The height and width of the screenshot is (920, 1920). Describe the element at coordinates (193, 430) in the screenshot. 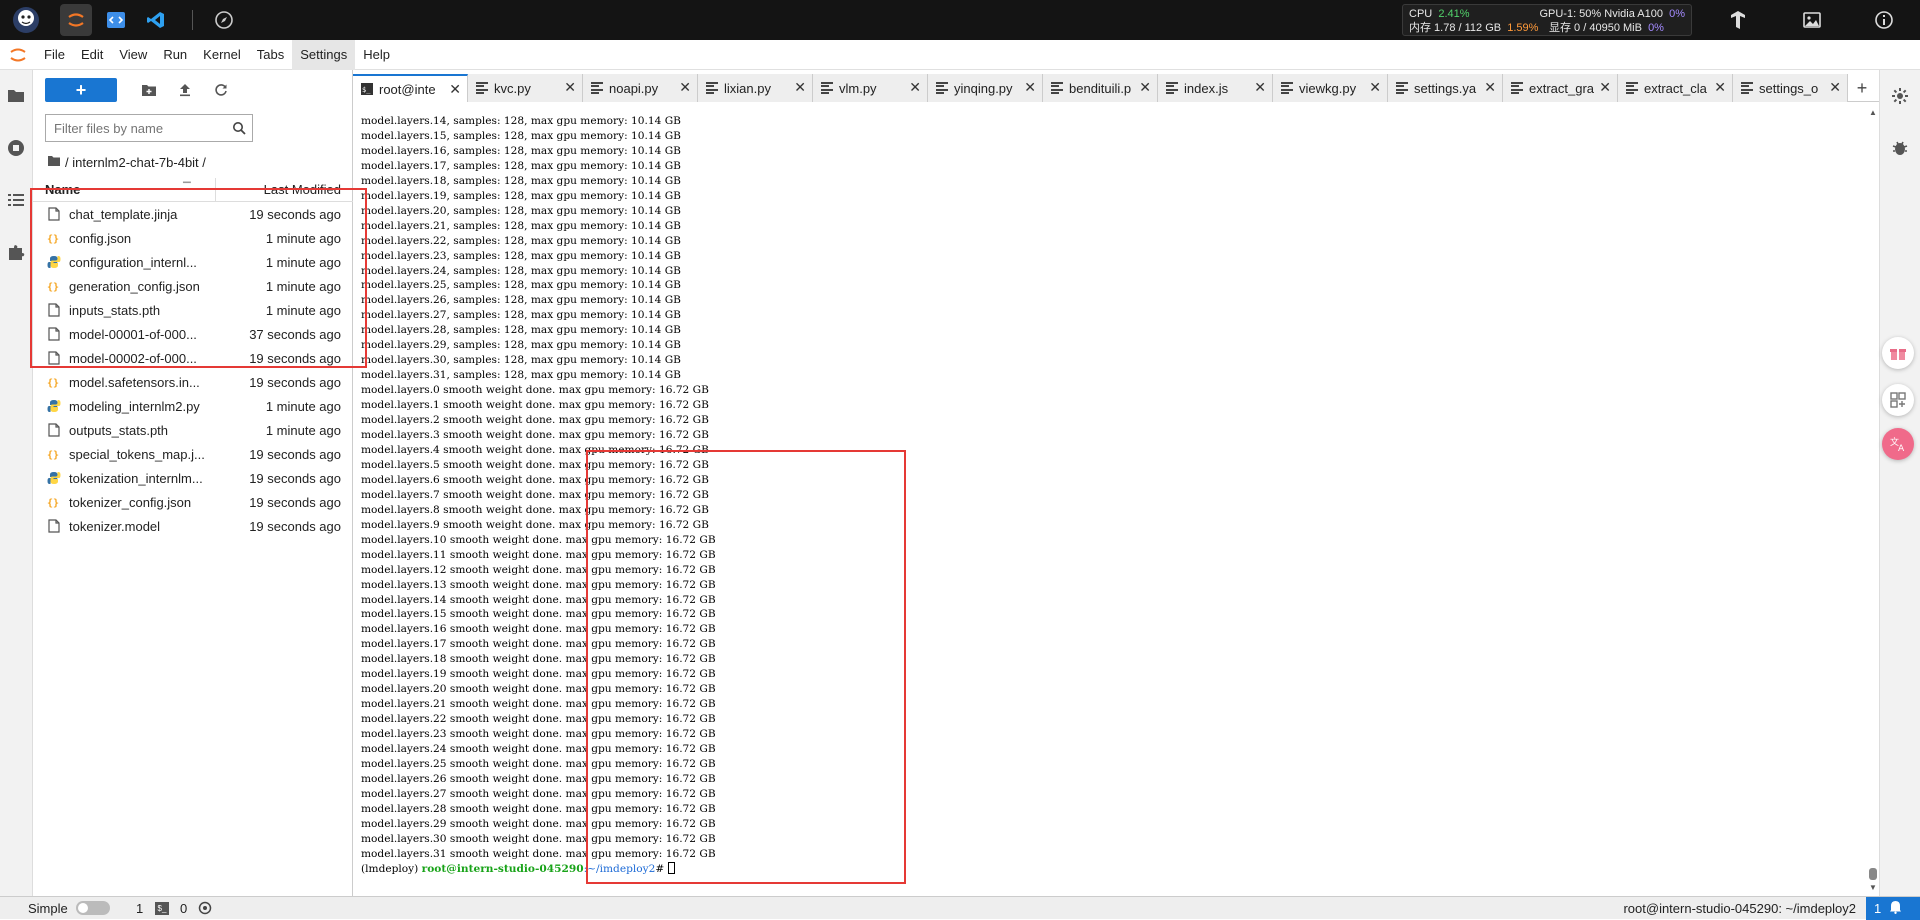

I see `file-row: outputs_stats.pth 1 minute ago` at that location.